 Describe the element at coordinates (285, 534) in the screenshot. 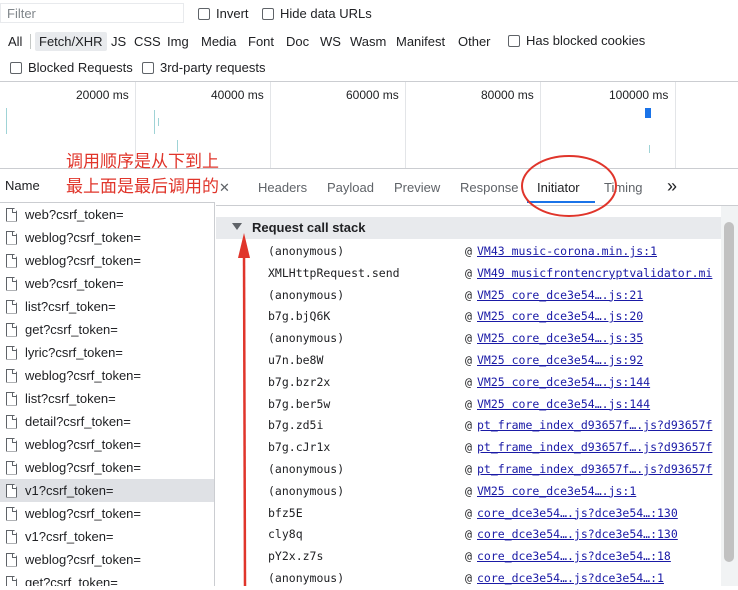

I see `frame-function-name: cly8q` at that location.